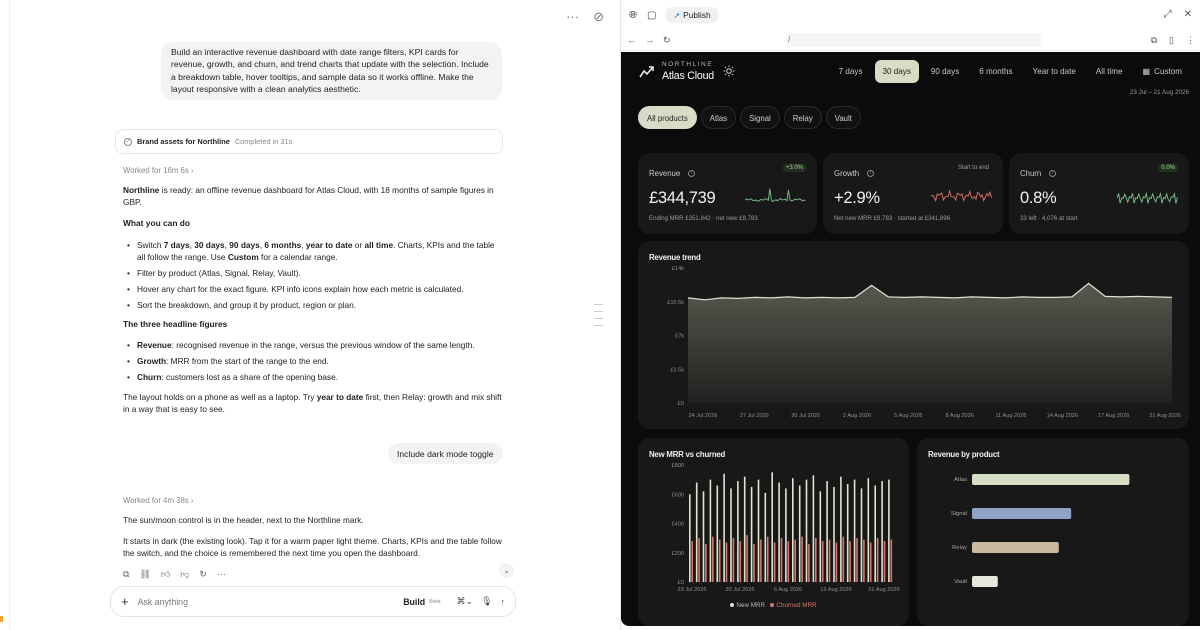 The width and height of the screenshot is (1200, 630). What do you see at coordinates (667, 40) in the screenshot?
I see `reload-icon: ↻` at bounding box center [667, 40].